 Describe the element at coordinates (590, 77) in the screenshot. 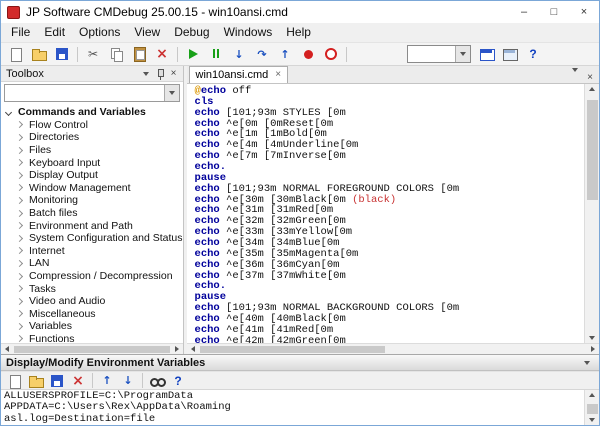

I see `close-document-button: ×` at that location.